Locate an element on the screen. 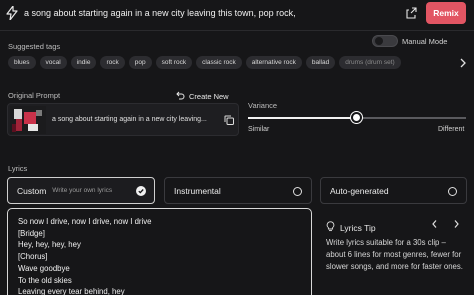 The image size is (474, 295). instrumental-option: Instrumental is located at coordinates (238, 190).